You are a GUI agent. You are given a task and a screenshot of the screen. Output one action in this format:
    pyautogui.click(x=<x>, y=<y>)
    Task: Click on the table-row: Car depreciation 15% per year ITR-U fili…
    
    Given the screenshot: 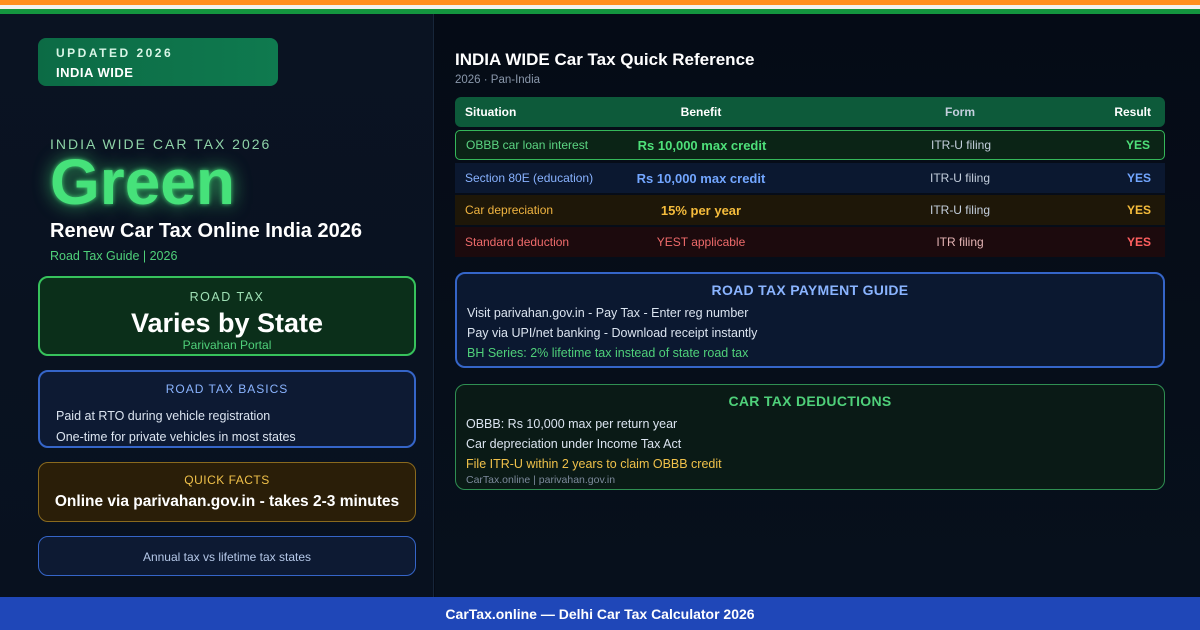 What is the action you would take?
    pyautogui.click(x=810, y=210)
    